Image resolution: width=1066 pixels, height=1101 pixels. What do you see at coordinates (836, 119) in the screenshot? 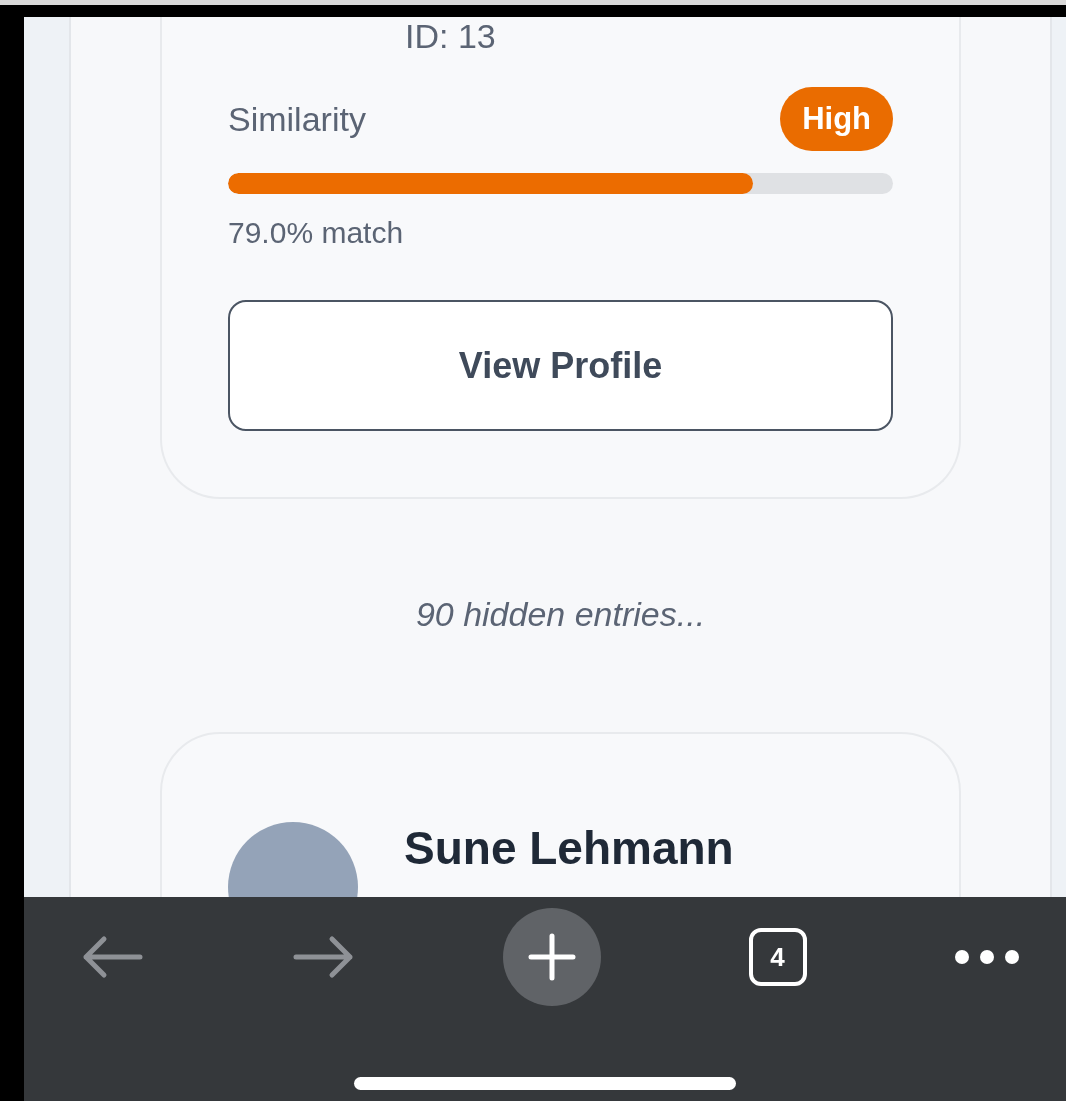
I see `similarity-badge: High` at bounding box center [836, 119].